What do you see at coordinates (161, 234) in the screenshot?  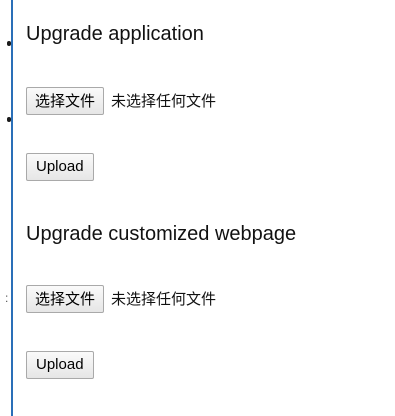 I see `section-title: Upgrade customized webpage` at bounding box center [161, 234].